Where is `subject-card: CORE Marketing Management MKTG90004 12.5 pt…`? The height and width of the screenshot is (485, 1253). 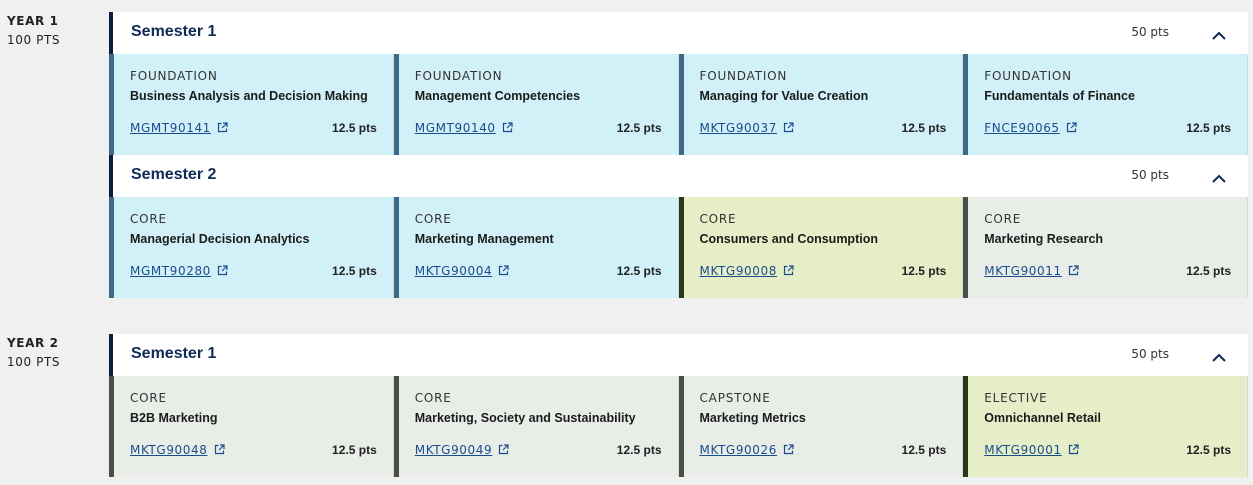
subject-card: CORE Marketing Management MKTG90004 12.5 pt… is located at coordinates (536, 247).